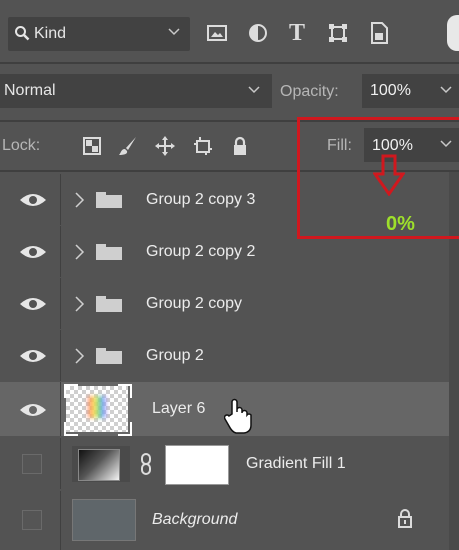 Image resolution: width=459 pixels, height=550 pixels. I want to click on thumbnail-content, so click(97, 407).